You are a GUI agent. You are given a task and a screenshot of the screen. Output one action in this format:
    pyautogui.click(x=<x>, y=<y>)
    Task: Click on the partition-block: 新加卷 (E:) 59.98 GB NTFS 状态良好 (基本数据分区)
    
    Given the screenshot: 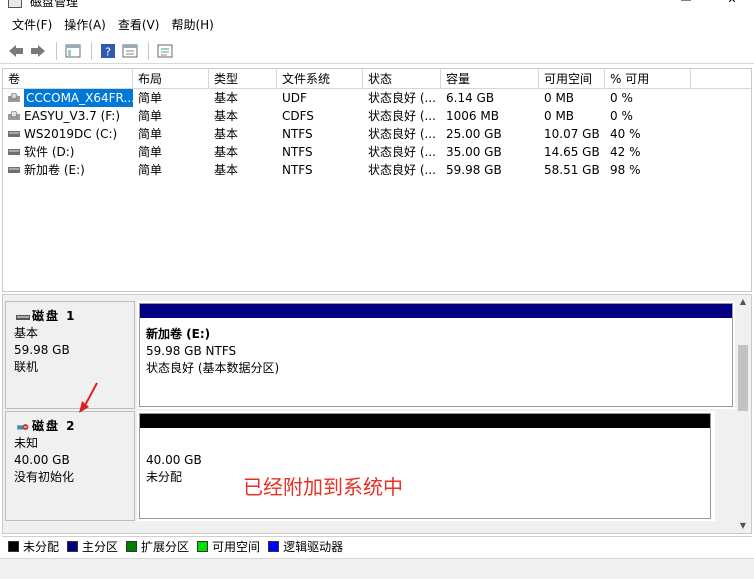 What is the action you would take?
    pyautogui.click(x=436, y=355)
    